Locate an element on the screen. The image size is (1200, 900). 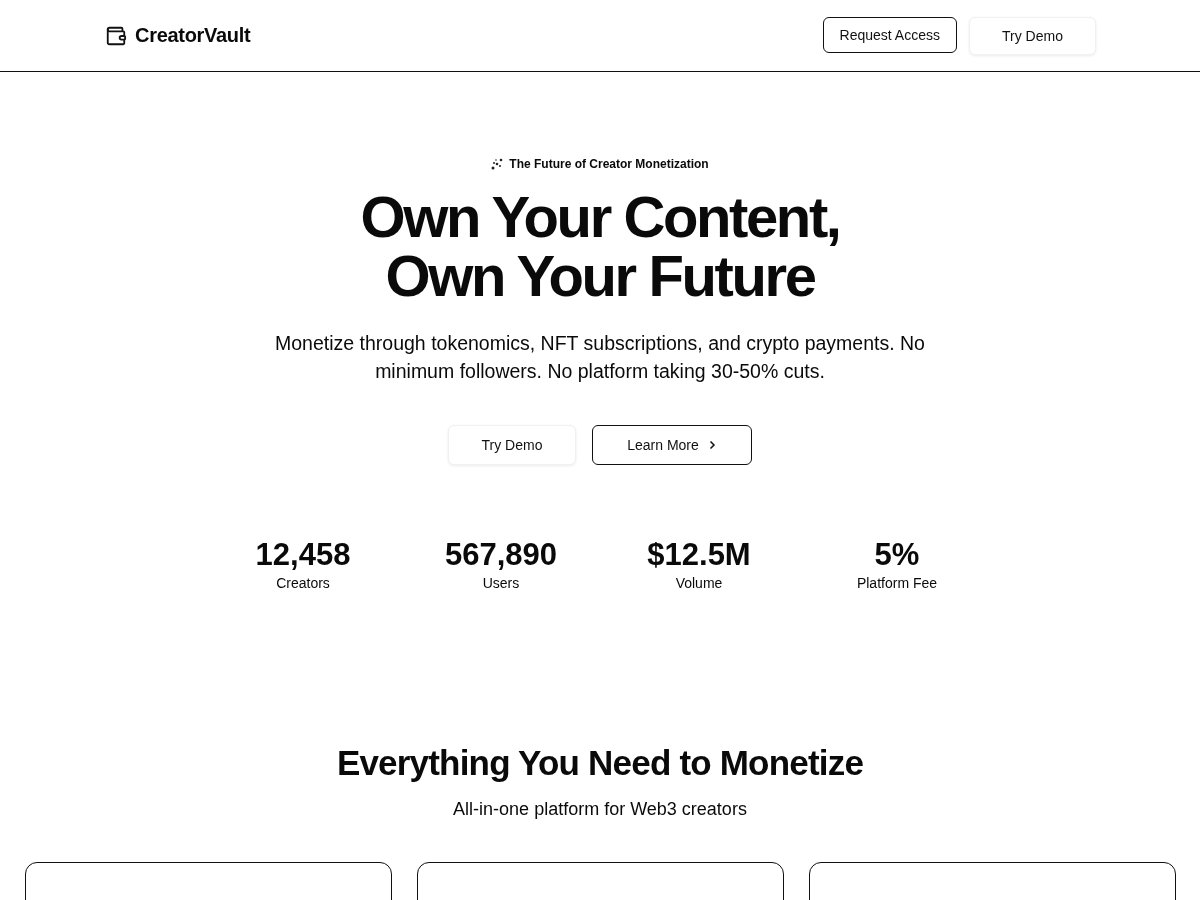
header-button: Try Demo is located at coordinates (1032, 35).